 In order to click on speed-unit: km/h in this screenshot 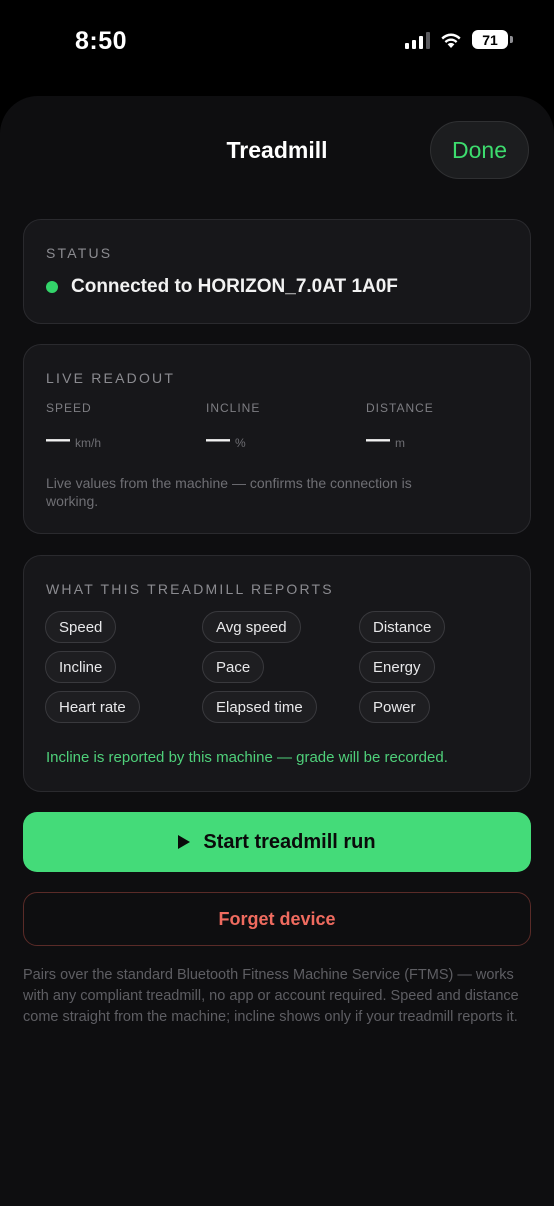, I will do `click(88, 443)`.